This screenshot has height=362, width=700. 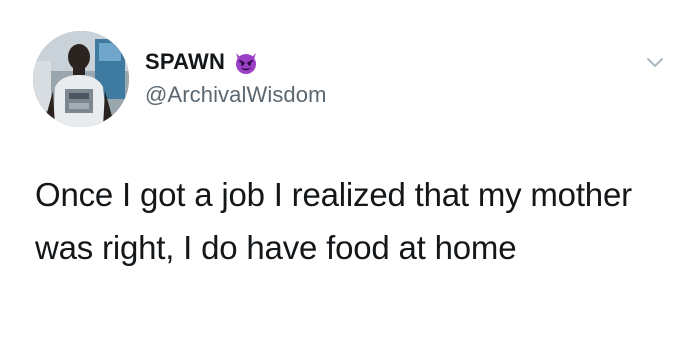 What do you see at coordinates (236, 95) in the screenshot?
I see `author-handle: @ArchivalWisdom` at bounding box center [236, 95].